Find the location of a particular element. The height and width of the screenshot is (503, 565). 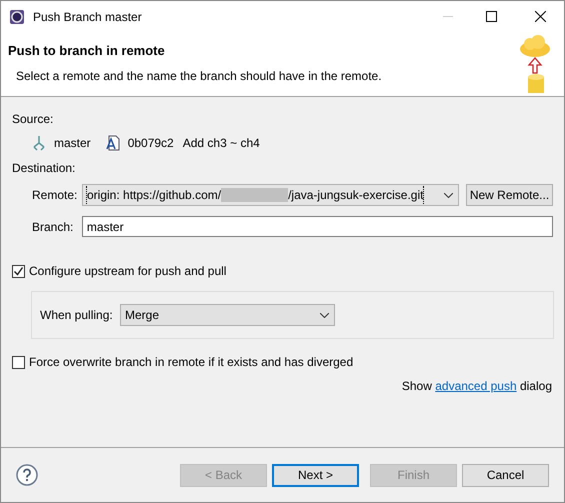

advanced-push-text: Show advanced push dialog is located at coordinates (477, 386).